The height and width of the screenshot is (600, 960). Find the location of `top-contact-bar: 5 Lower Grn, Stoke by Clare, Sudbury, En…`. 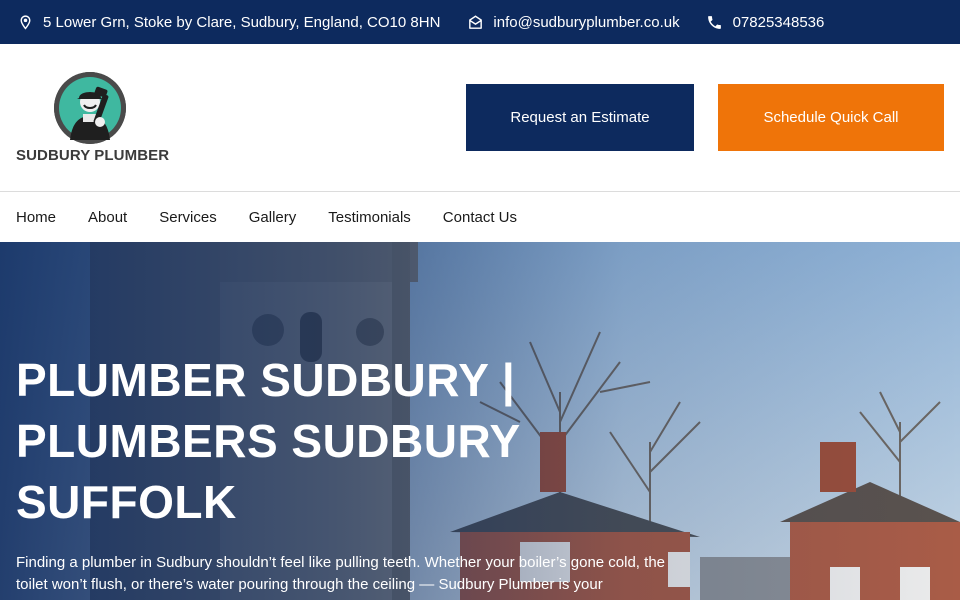

top-contact-bar: 5 Lower Grn, Stoke by Clare, Sudbury, En… is located at coordinates (480, 22).